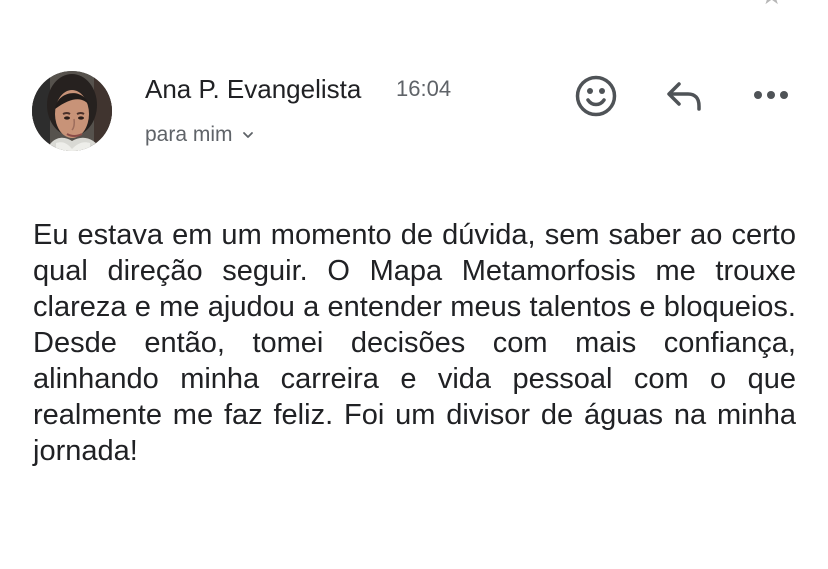 The width and height of the screenshot is (828, 569). I want to click on more-horizontal-icon, so click(771, 95).